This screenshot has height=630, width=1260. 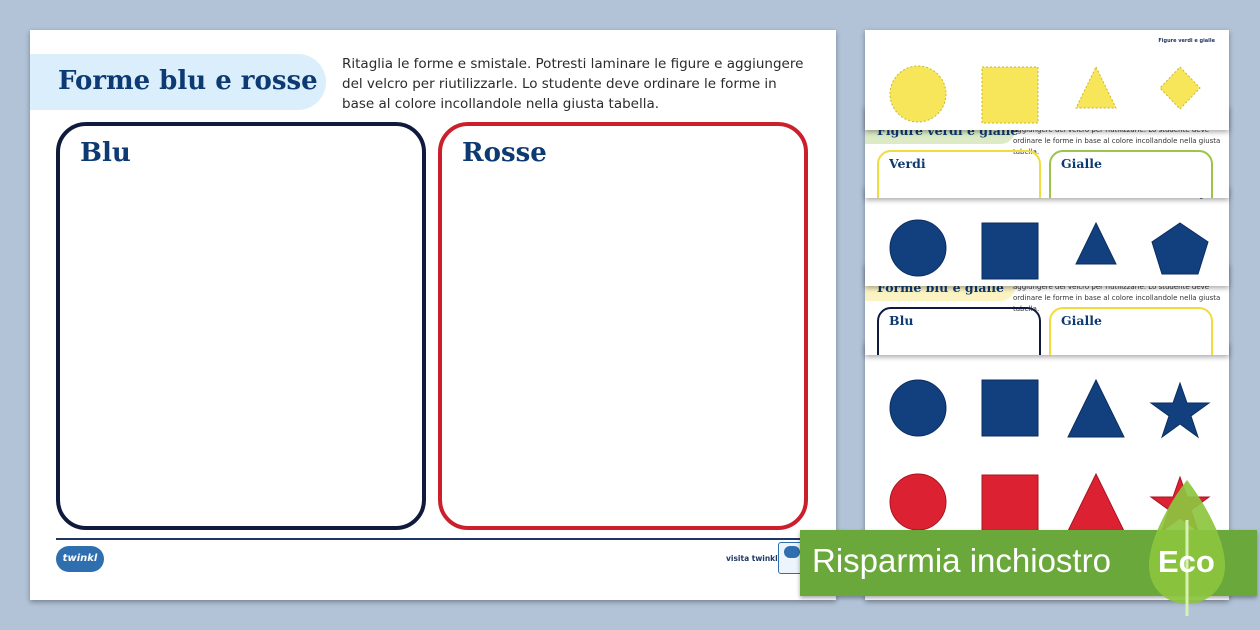 I want to click on red-box-label: Rosse, so click(x=504, y=153).